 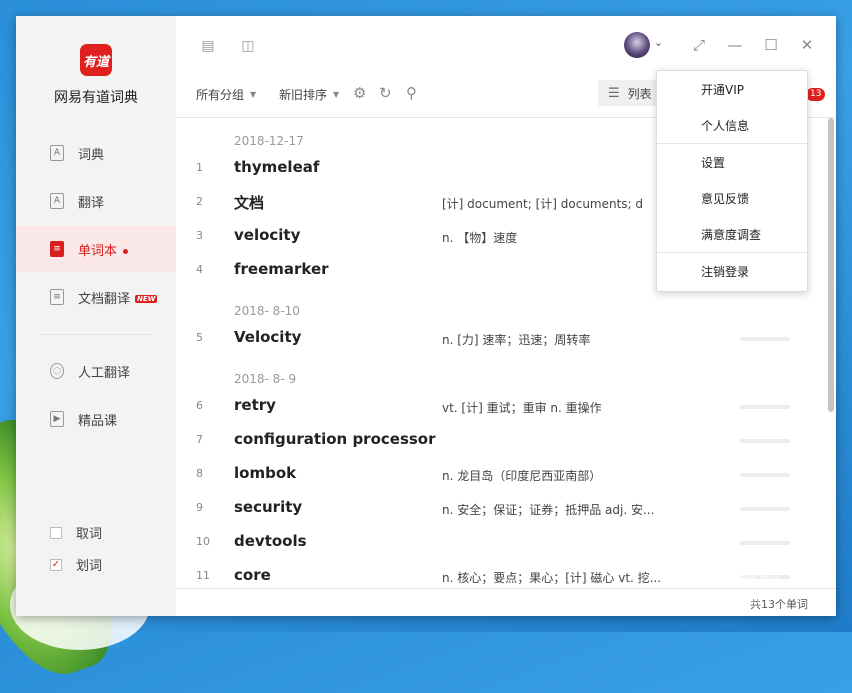 What do you see at coordinates (57, 249) in the screenshot?
I see `wordbook-icon: ≡` at bounding box center [57, 249].